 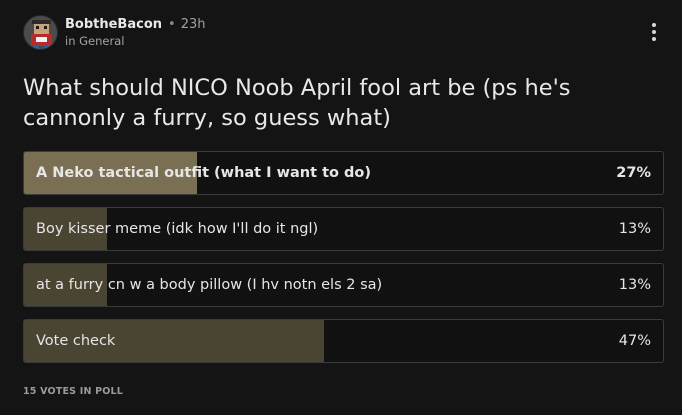 What do you see at coordinates (113, 25) in the screenshot?
I see `author-name: BobtheBacon` at bounding box center [113, 25].